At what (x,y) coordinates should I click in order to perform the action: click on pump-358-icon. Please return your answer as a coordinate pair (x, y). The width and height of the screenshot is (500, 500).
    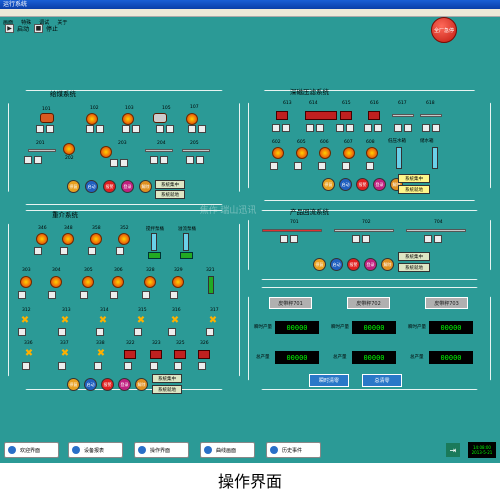
    Looking at the image, I should click on (96, 239).